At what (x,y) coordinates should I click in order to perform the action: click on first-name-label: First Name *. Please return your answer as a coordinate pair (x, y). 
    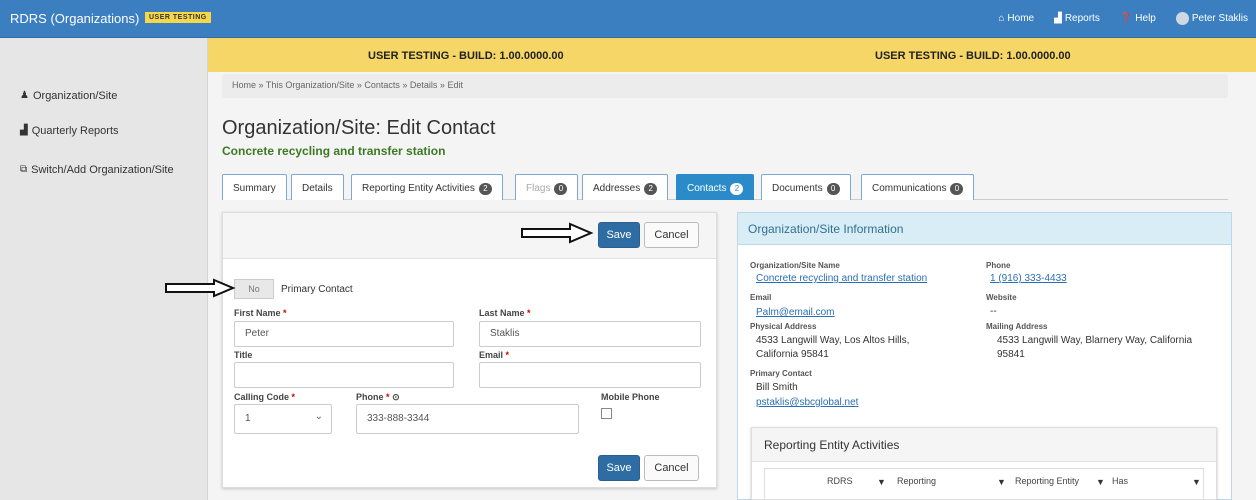
    Looking at the image, I should click on (260, 313).